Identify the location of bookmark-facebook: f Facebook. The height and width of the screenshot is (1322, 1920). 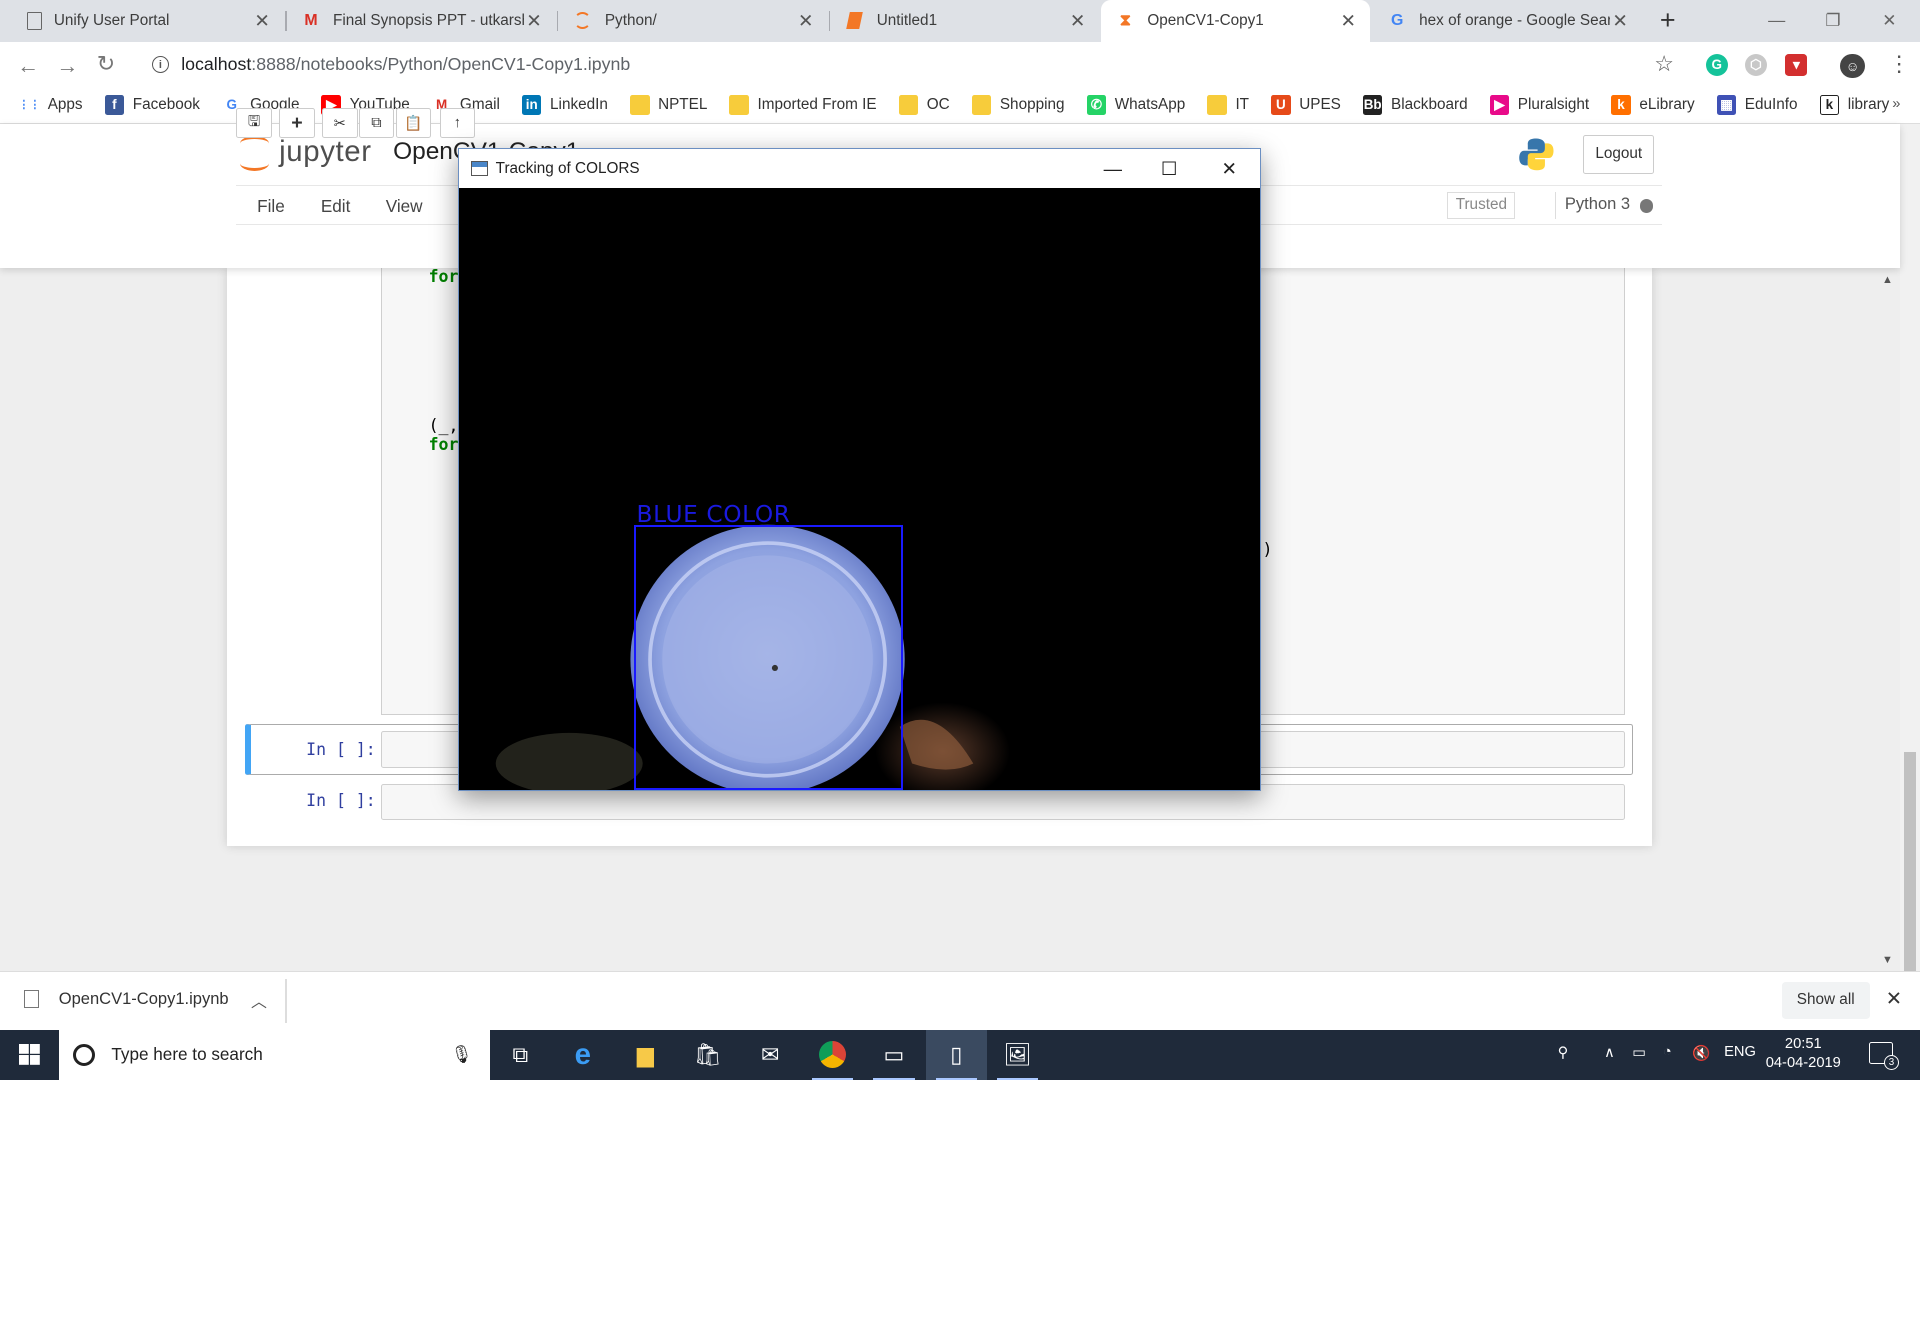
(152, 105).